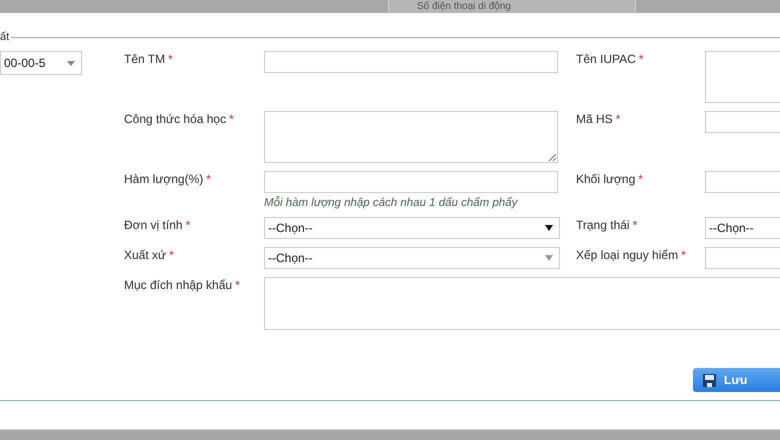  What do you see at coordinates (71, 63) in the screenshot?
I see `caret-icon` at bounding box center [71, 63].